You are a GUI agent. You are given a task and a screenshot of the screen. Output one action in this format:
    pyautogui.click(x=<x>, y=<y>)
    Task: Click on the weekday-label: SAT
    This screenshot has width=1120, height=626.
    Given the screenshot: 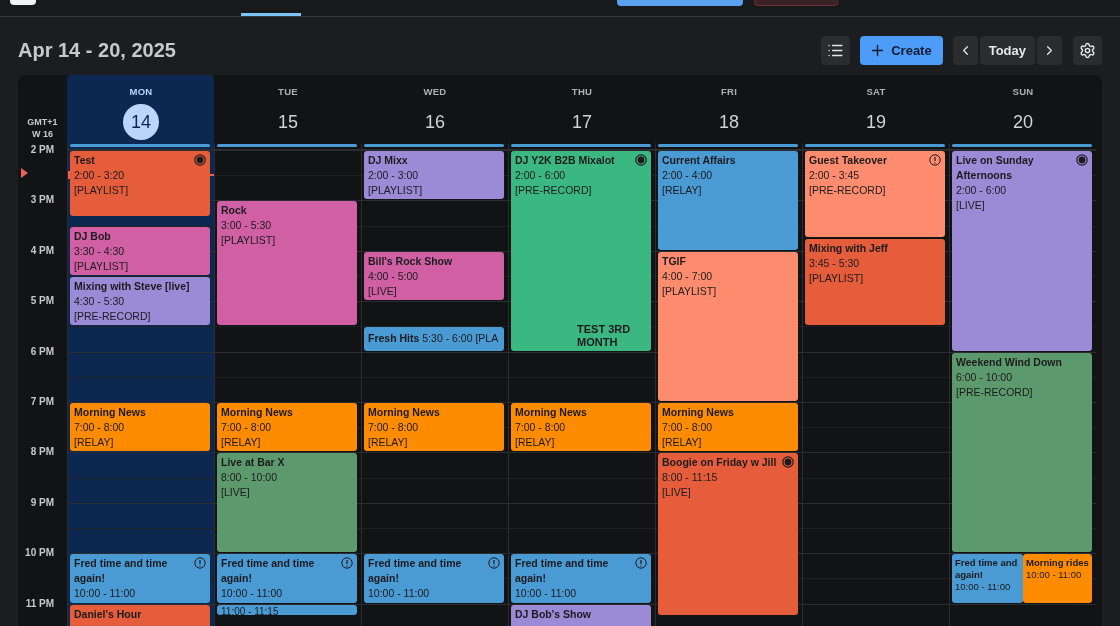 What is the action you would take?
    pyautogui.click(x=876, y=91)
    